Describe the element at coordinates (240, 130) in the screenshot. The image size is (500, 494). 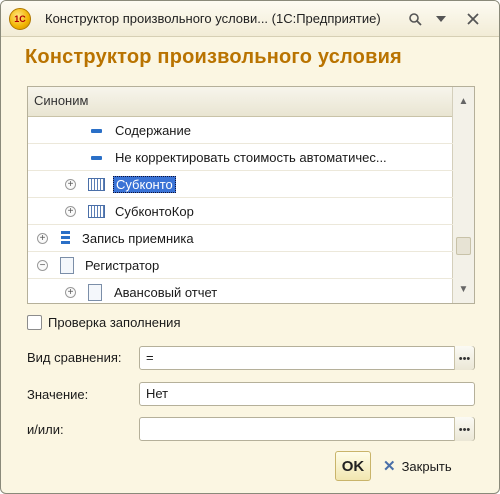
I see `tree-row: Содержание` at that location.